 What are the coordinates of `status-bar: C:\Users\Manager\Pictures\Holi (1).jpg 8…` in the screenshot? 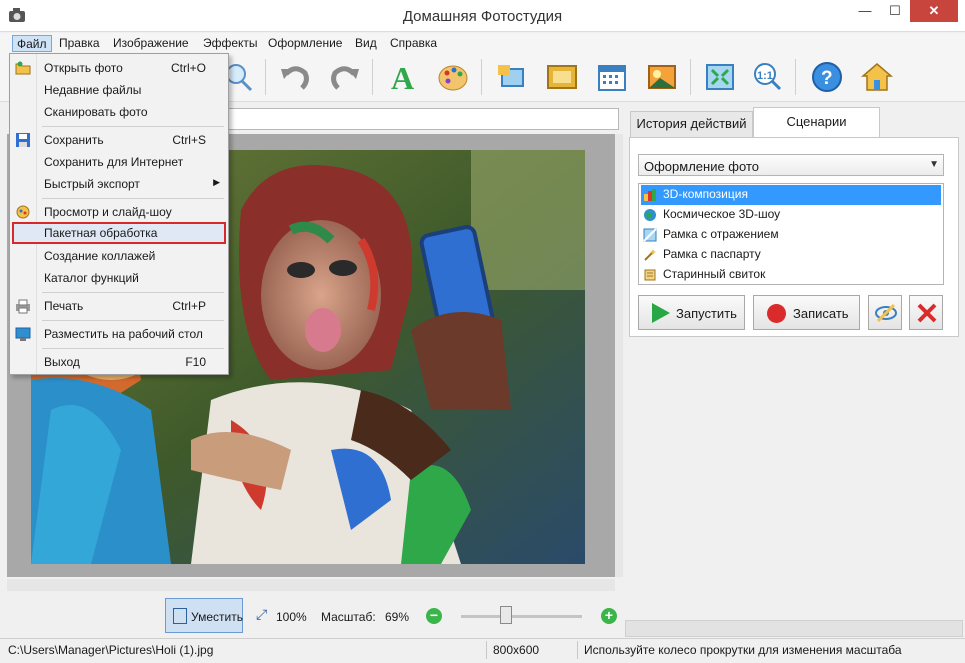 It's located at (482, 650).